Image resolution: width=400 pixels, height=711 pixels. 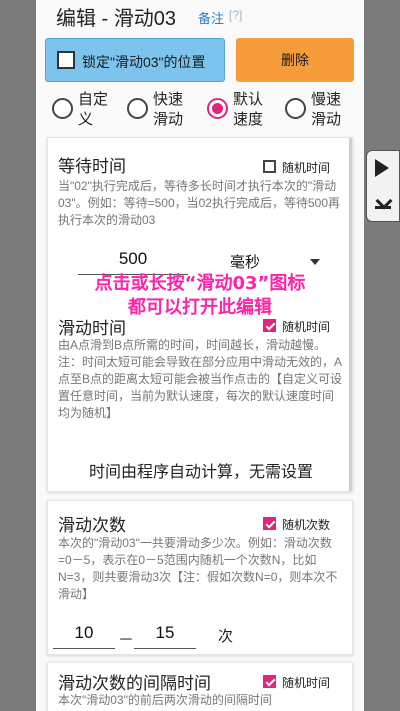 What do you see at coordinates (295, 60) in the screenshot?
I see `delete-button: 删除` at bounding box center [295, 60].